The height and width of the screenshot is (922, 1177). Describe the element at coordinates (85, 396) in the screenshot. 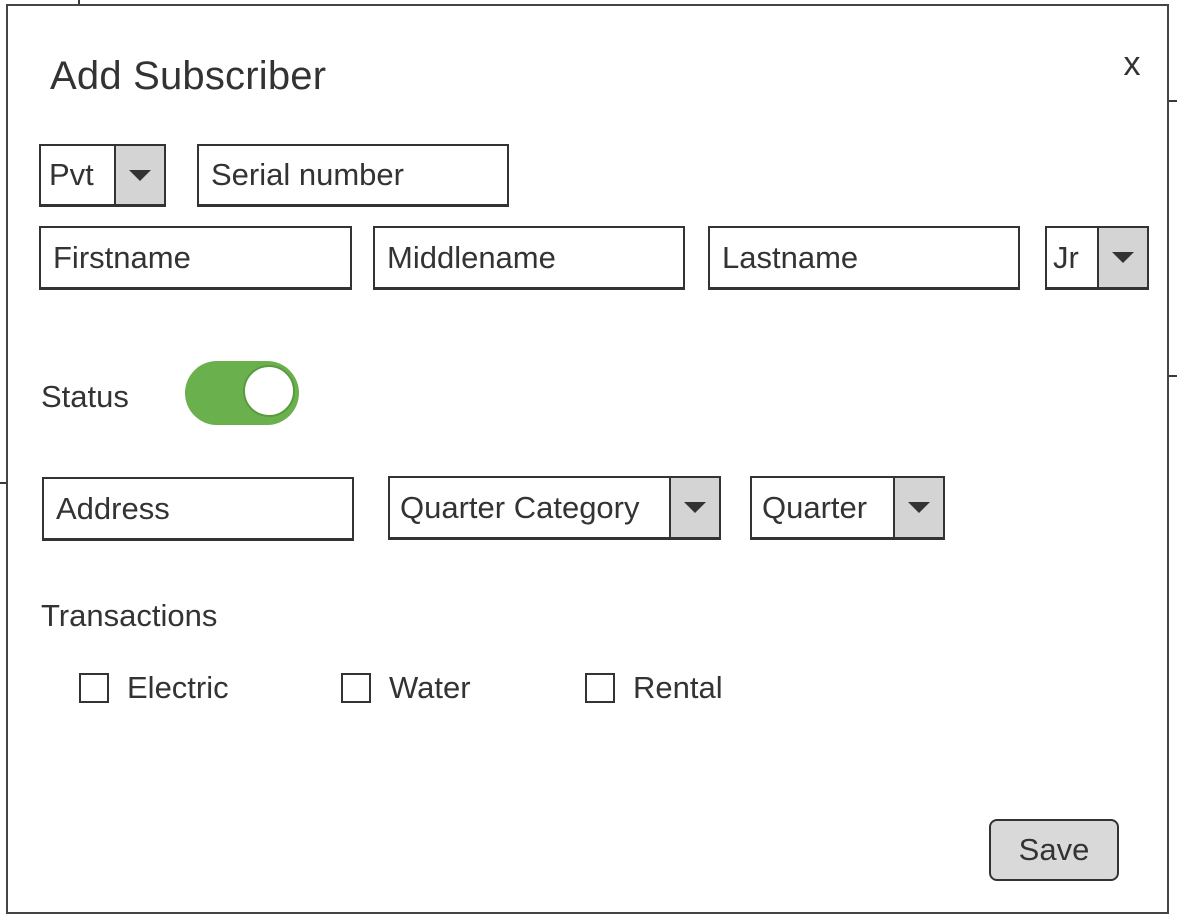

I see `status-label: Status` at that location.